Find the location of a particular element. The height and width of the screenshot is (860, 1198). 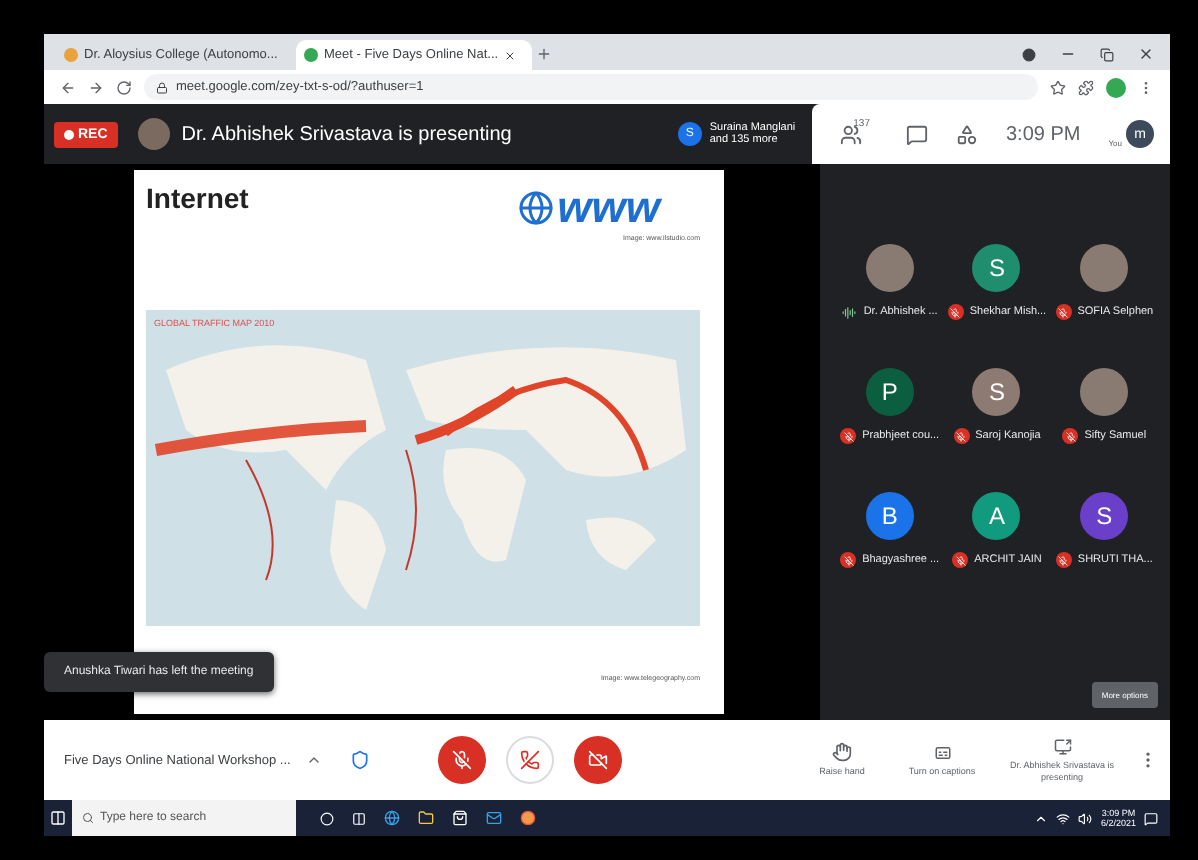

hand-icon is located at coordinates (842, 752).